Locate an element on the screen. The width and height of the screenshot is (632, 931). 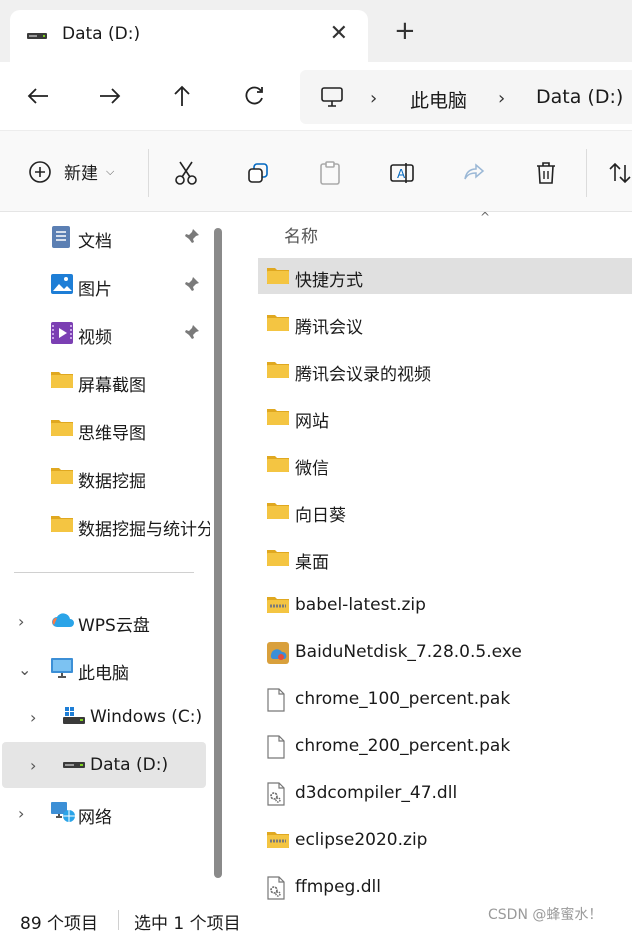
sidebar-item-videos: 视频 is located at coordinates (105, 333).